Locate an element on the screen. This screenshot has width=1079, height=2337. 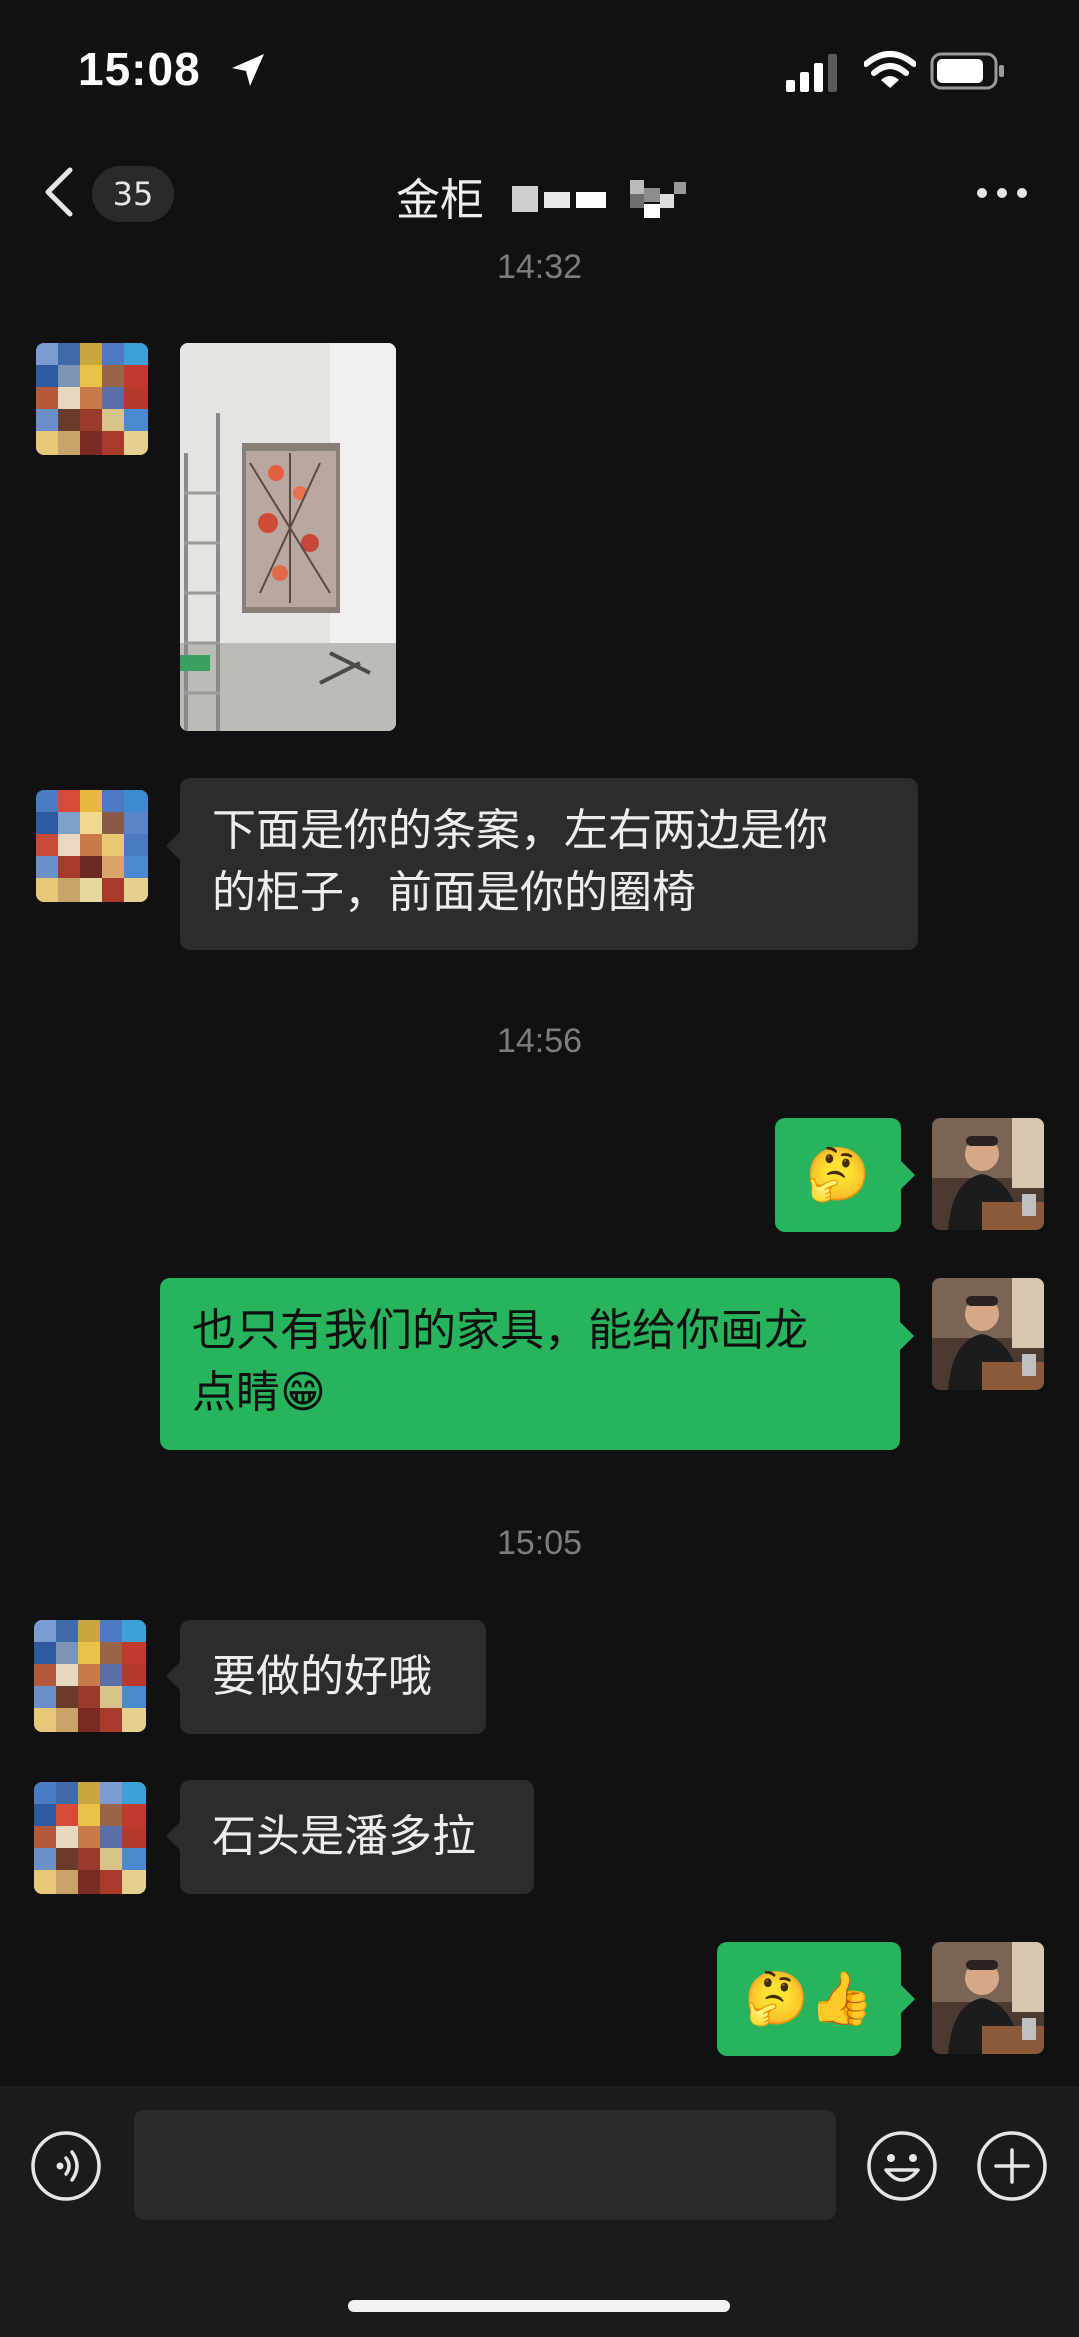
timestamp: 15:05 is located at coordinates (539, 1543).